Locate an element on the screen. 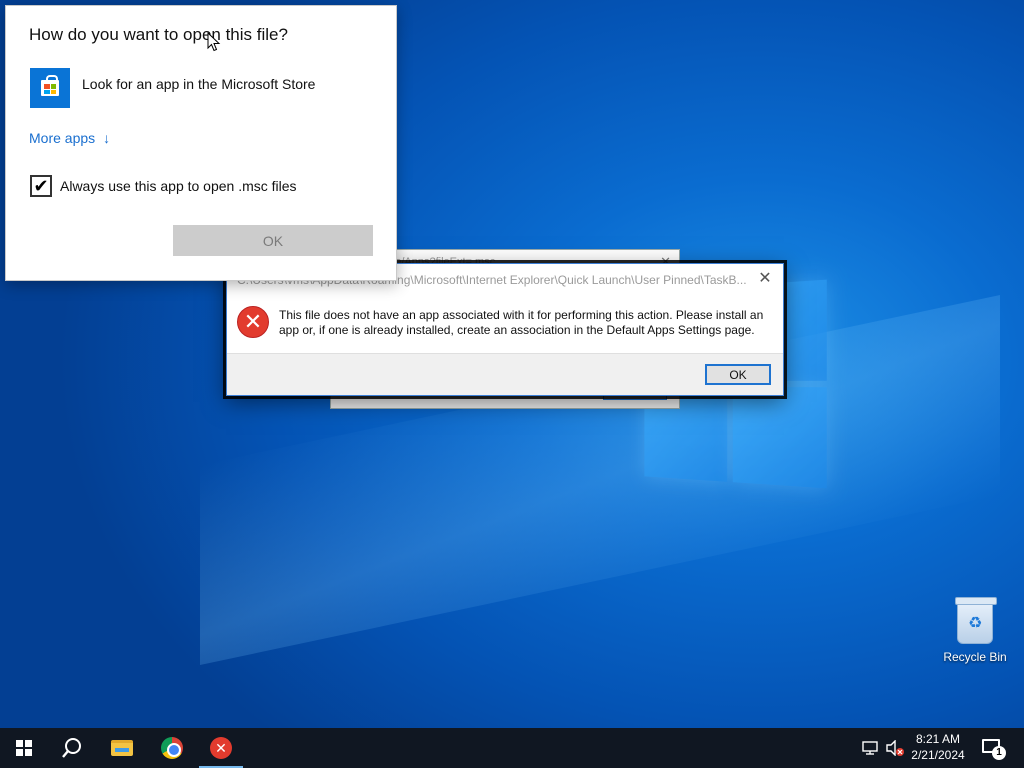 The image size is (1024, 768). chrome-button is located at coordinates (172, 748).